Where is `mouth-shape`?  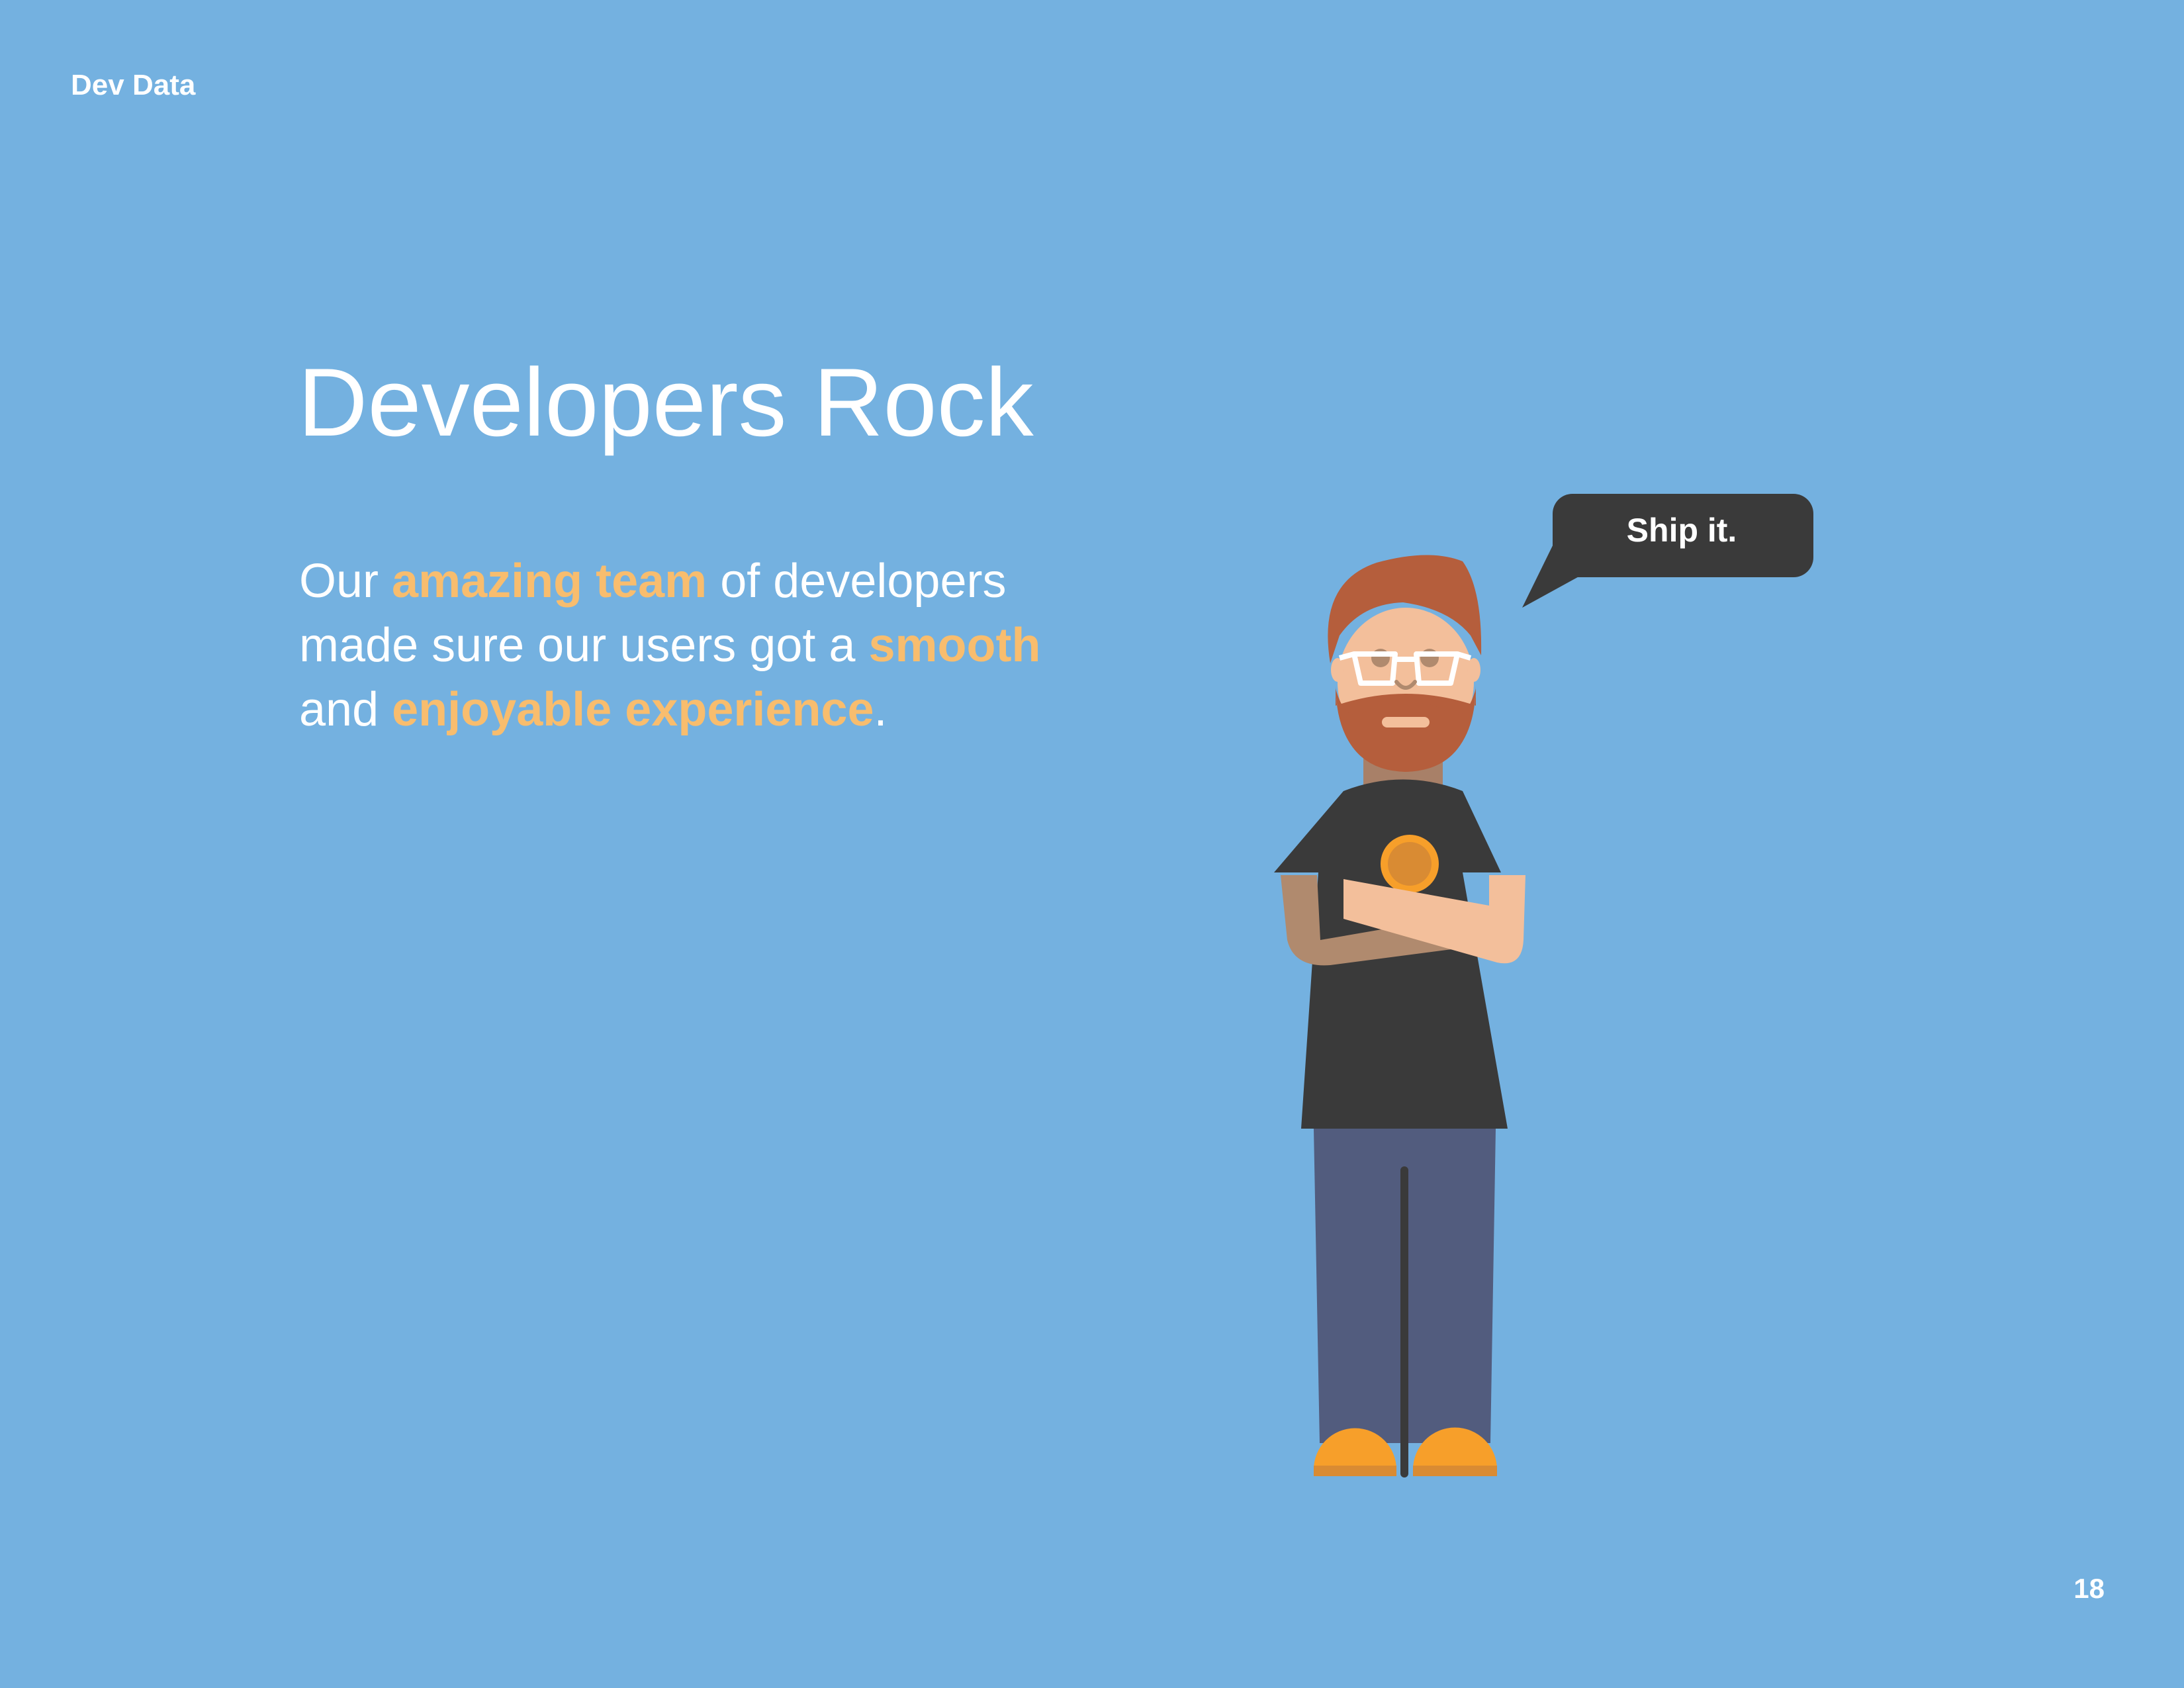 mouth-shape is located at coordinates (1406, 722).